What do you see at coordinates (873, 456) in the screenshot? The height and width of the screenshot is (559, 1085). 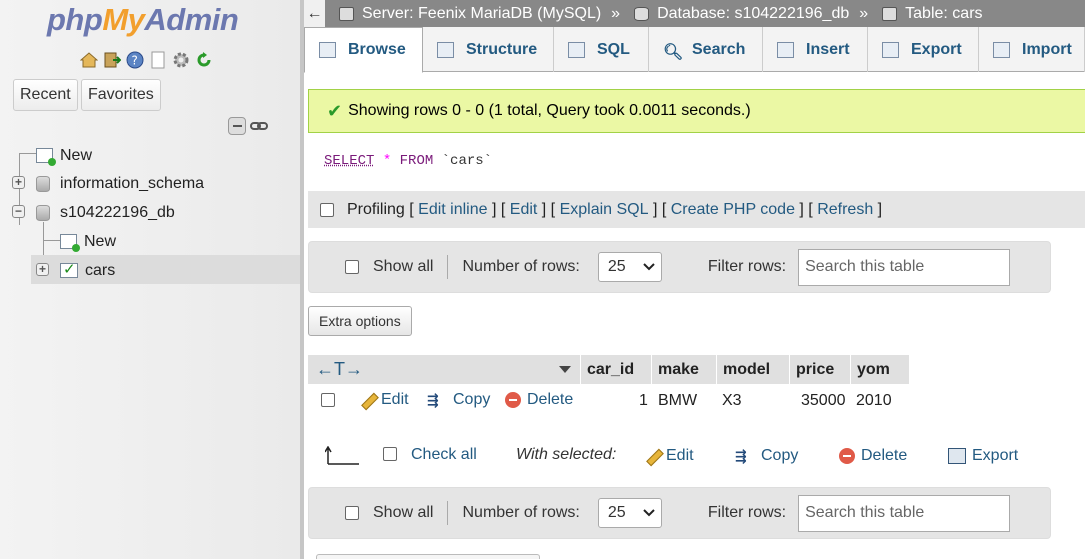 I see `bulk-delete-button: Delete` at bounding box center [873, 456].